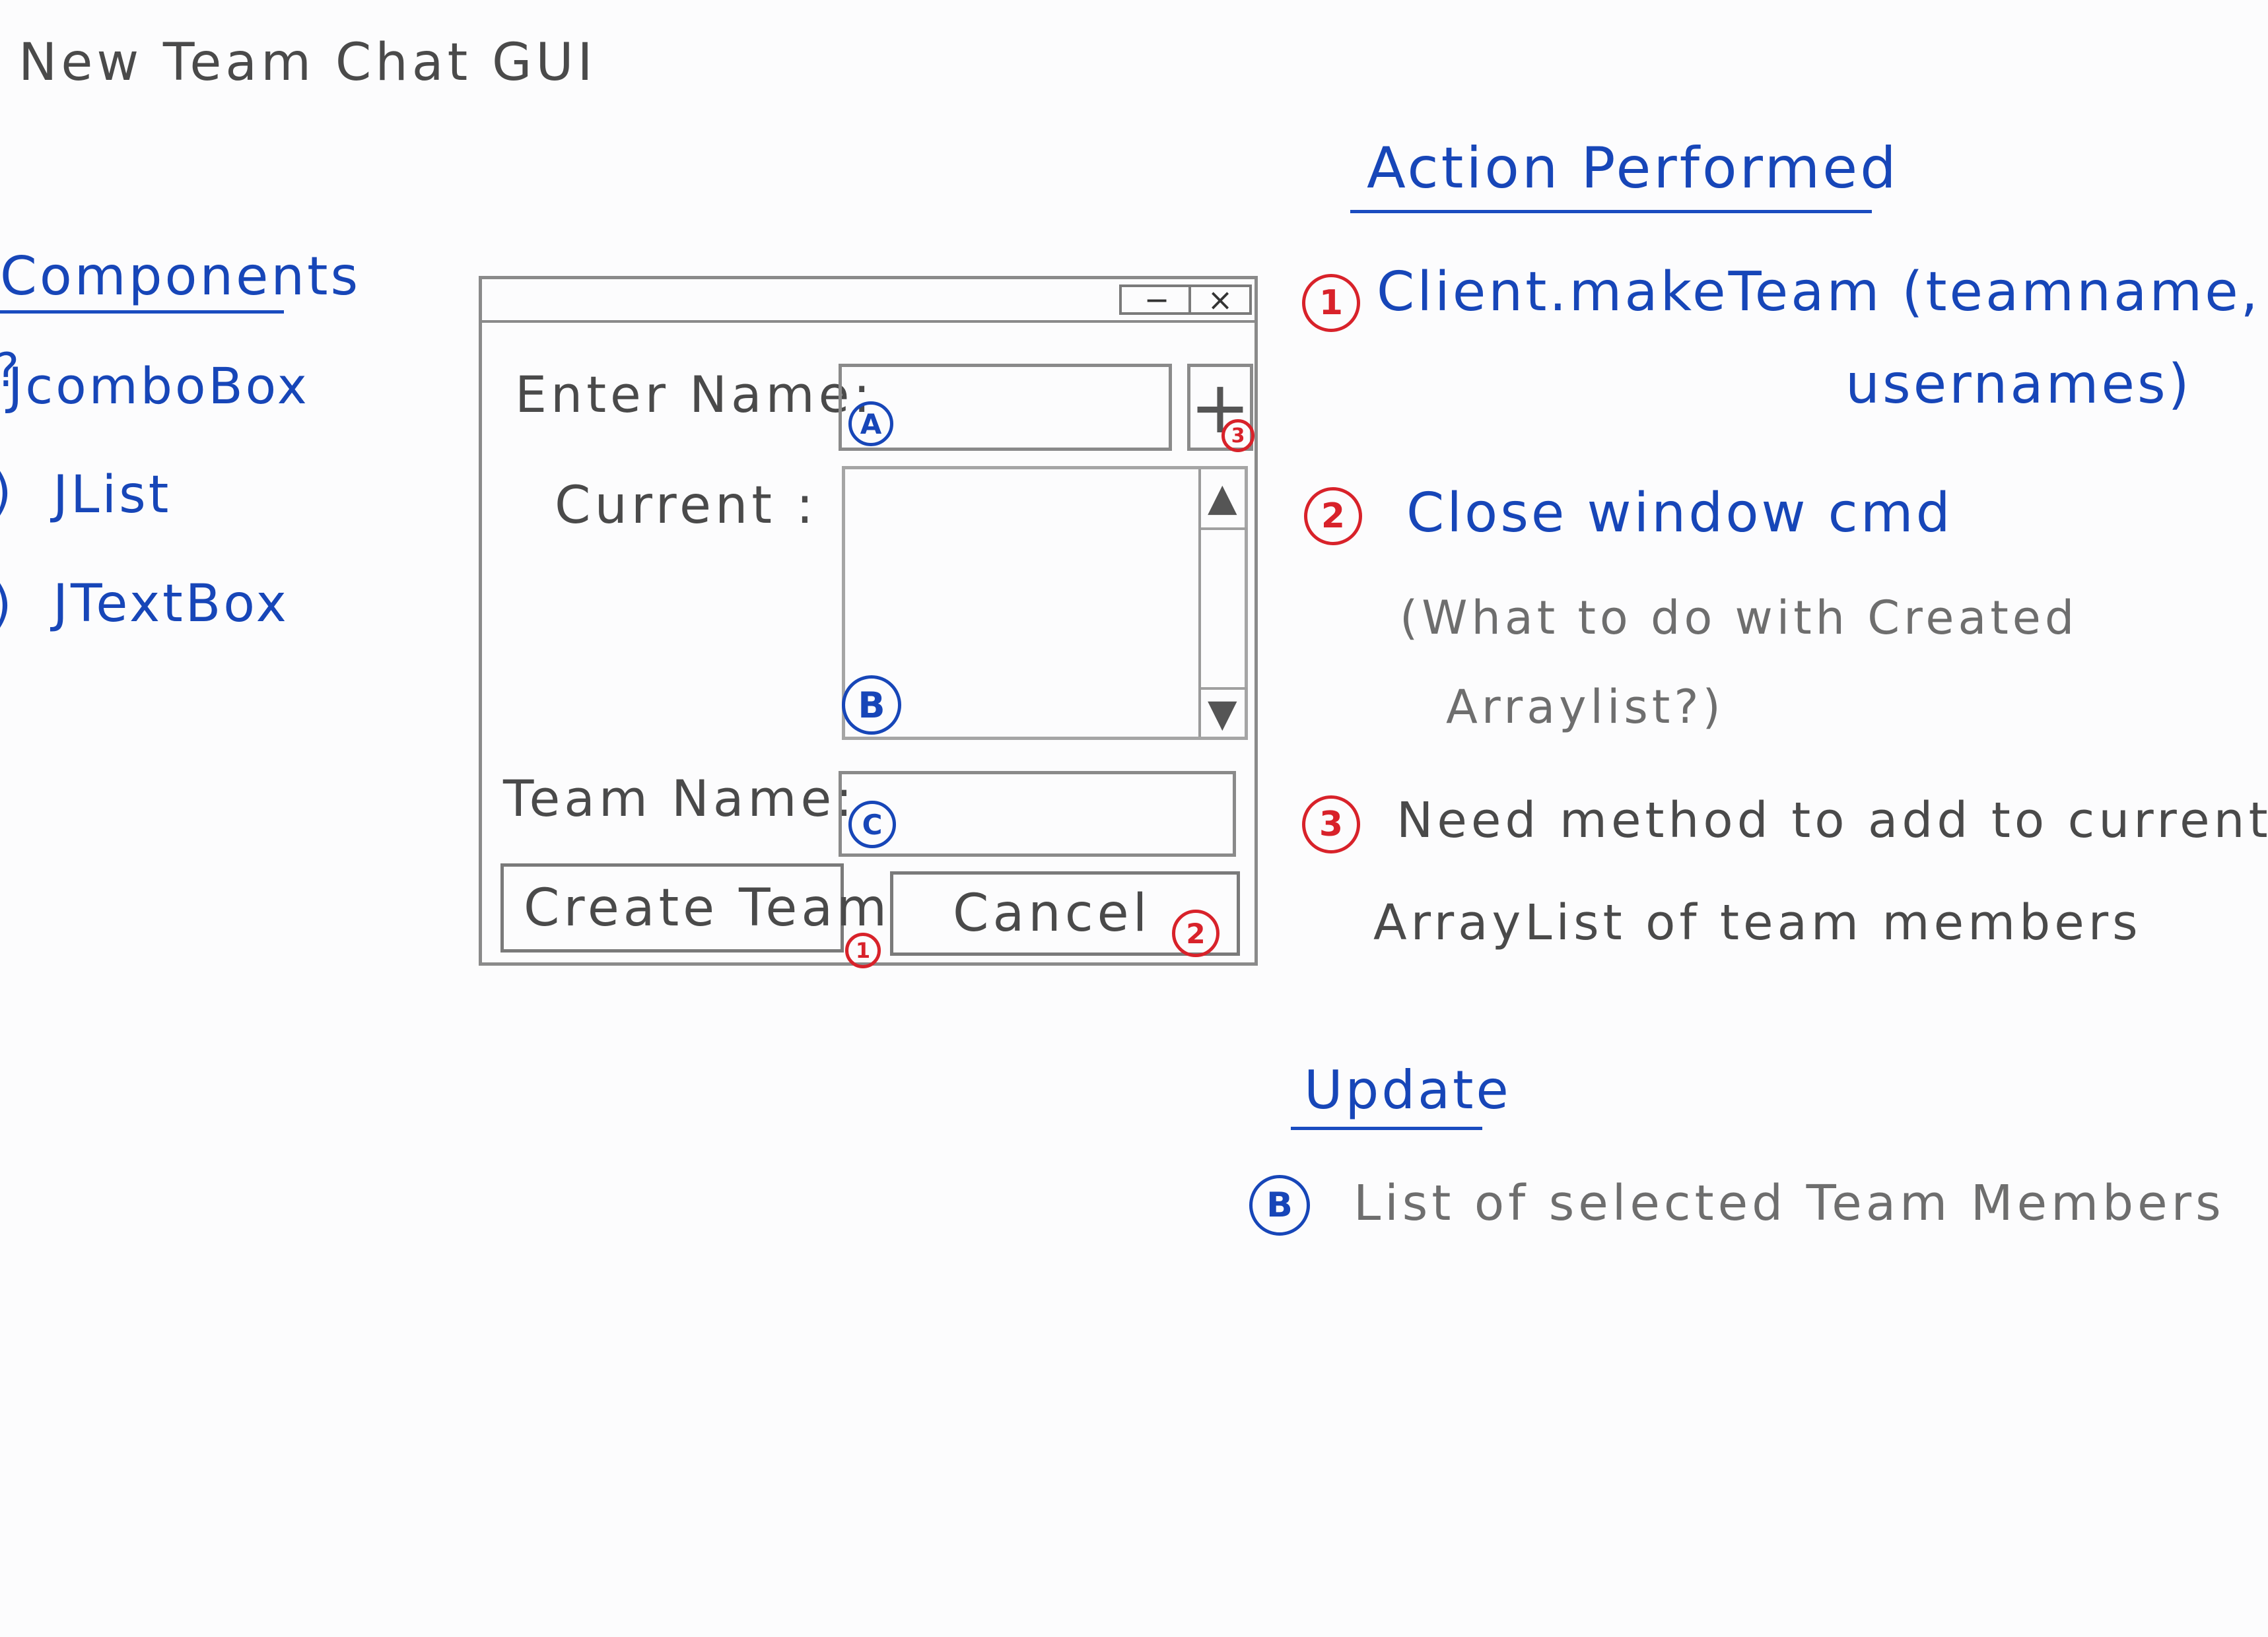 Image resolution: width=2268 pixels, height=1637 pixels. I want to click on update-heading: Update, so click(1408, 1090).